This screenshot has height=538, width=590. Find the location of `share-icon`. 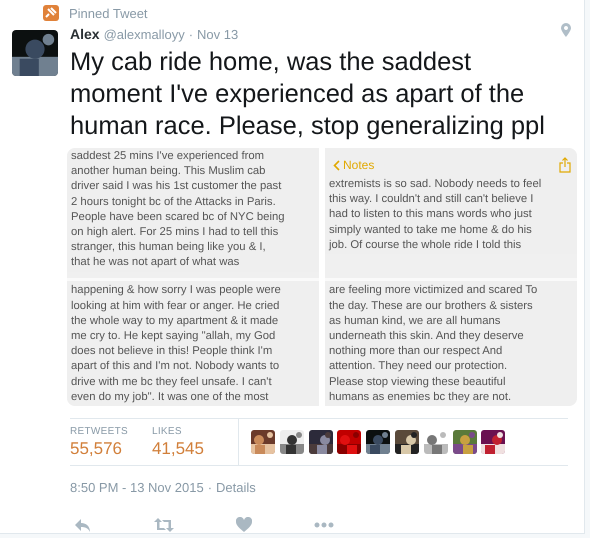

share-icon is located at coordinates (565, 165).